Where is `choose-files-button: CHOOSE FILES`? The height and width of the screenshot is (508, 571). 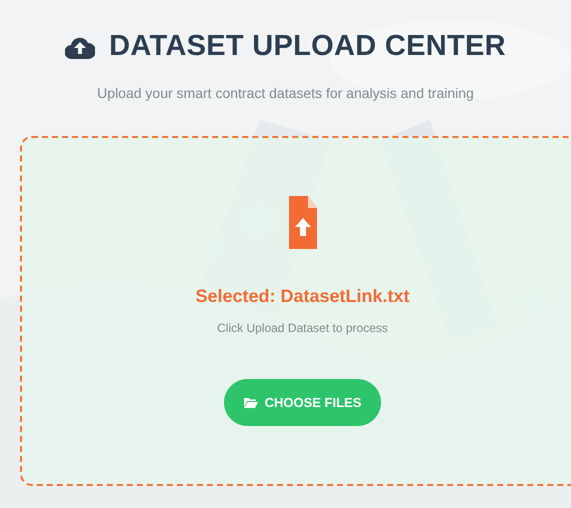 choose-files-button: CHOOSE FILES is located at coordinates (303, 402).